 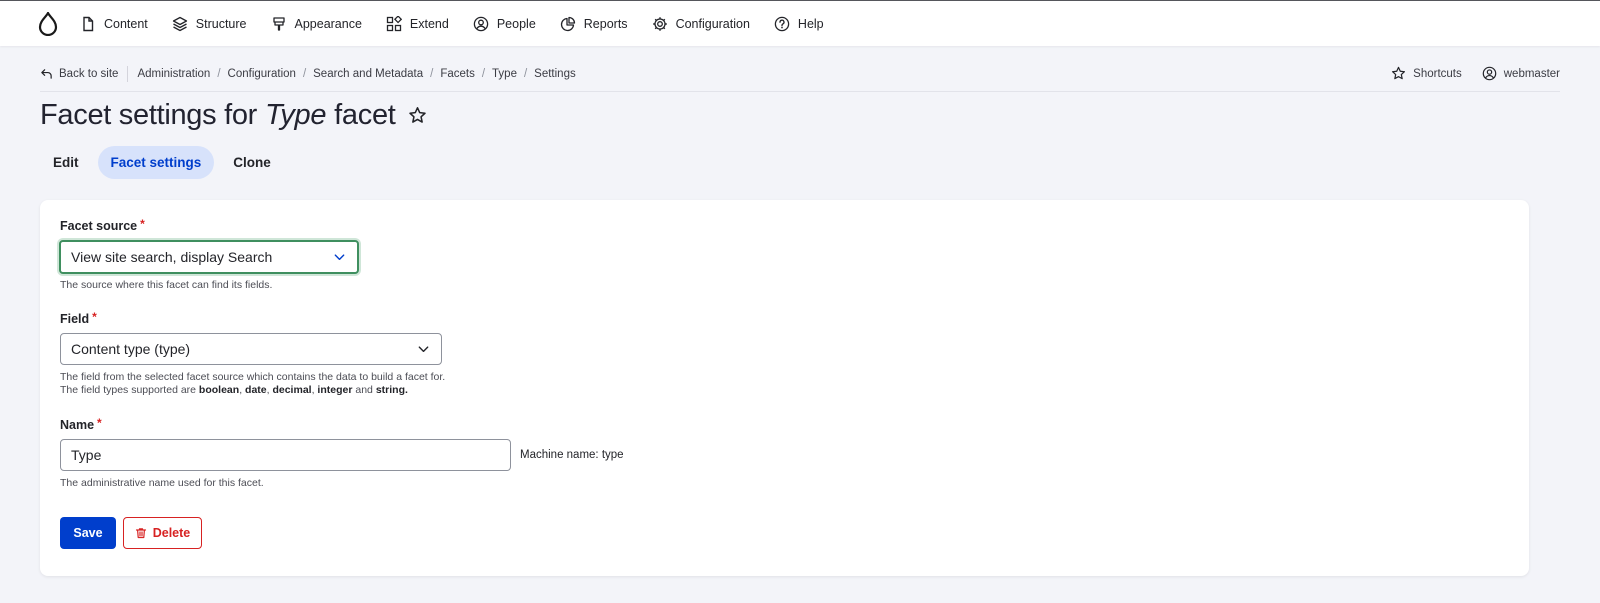 I want to click on back-arrow-icon, so click(x=46, y=74).